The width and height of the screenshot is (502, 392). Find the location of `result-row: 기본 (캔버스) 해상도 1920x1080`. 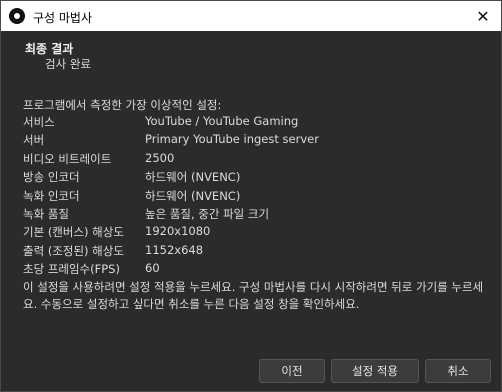

result-row: 기본 (캔버스) 해상도 1920x1080 is located at coordinates (258, 233).